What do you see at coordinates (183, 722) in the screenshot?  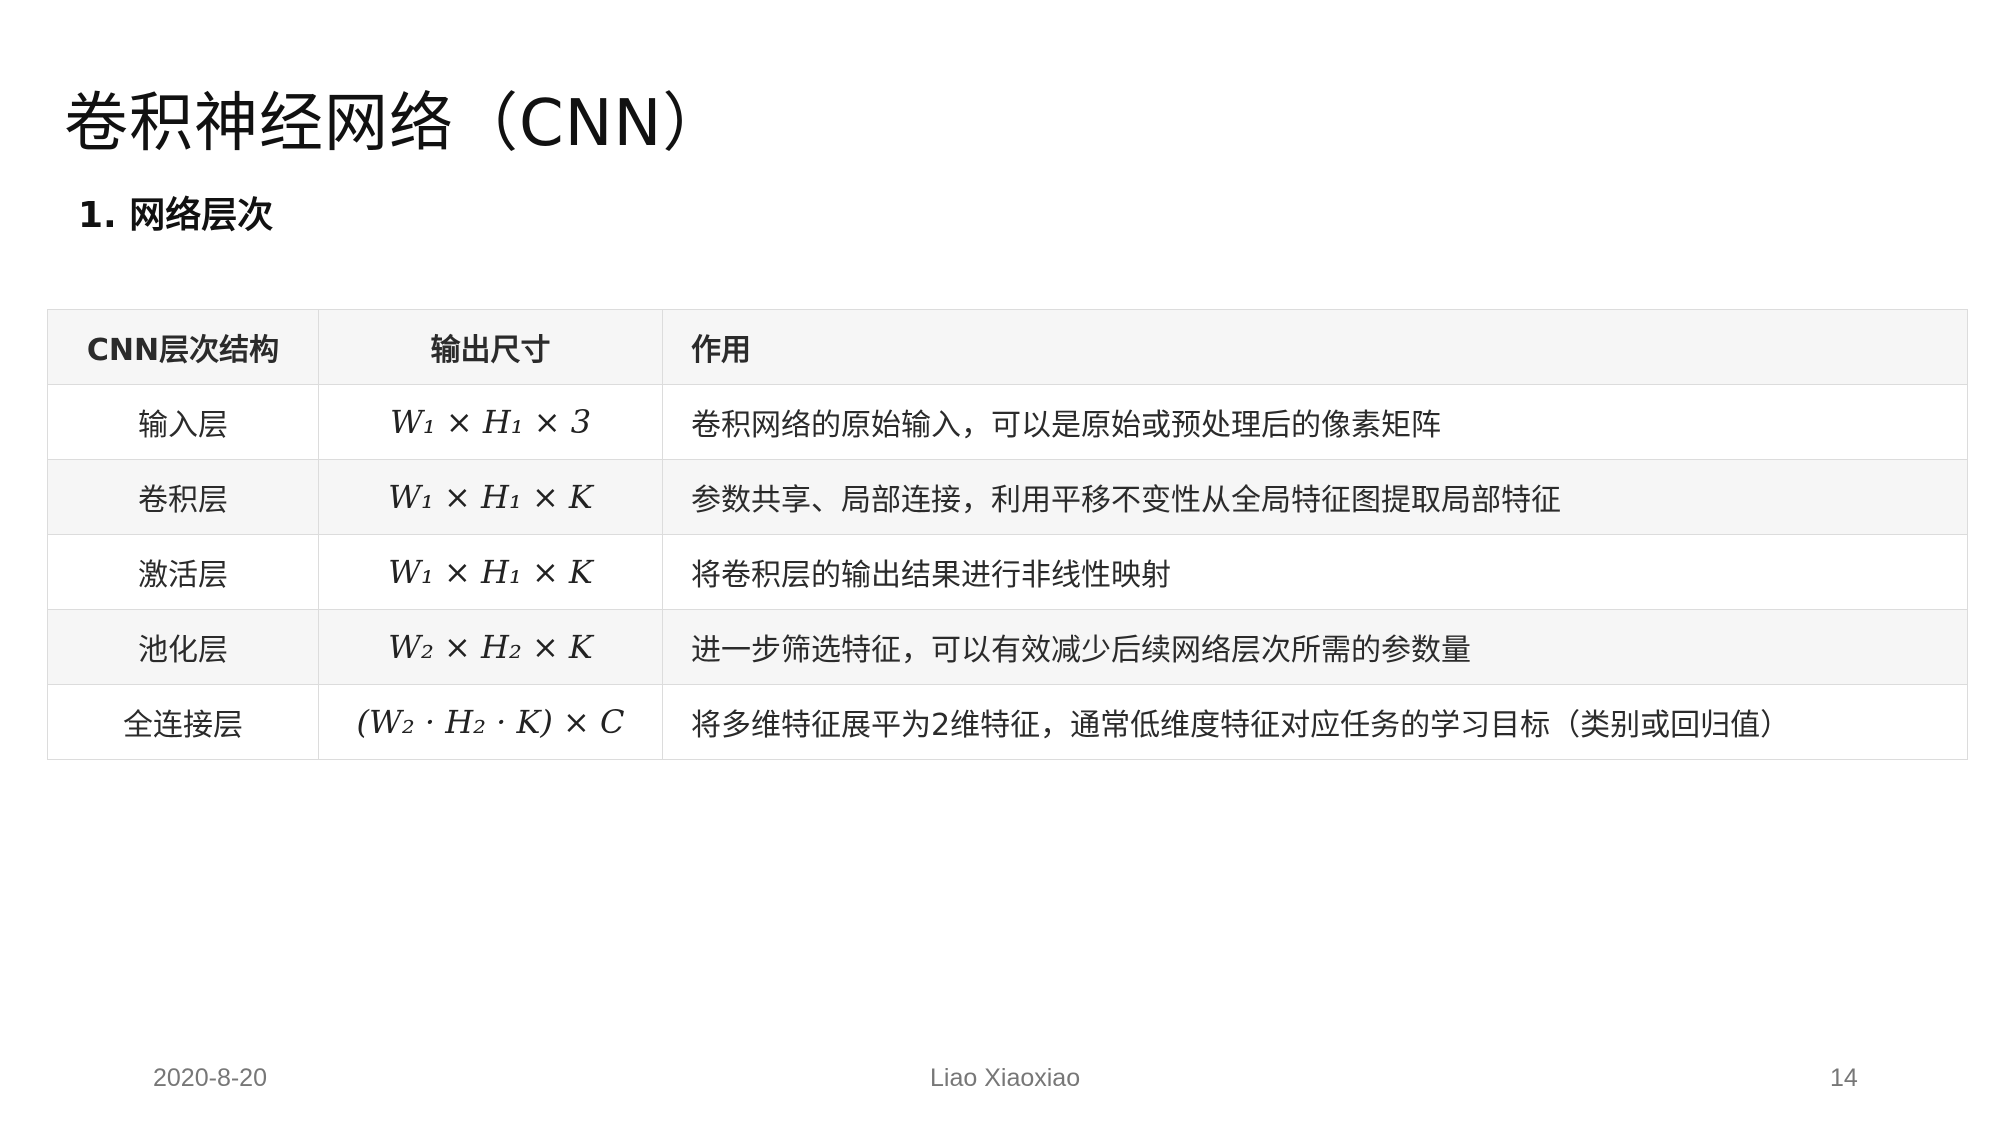 I see `layer-name-cell: 全连接层` at bounding box center [183, 722].